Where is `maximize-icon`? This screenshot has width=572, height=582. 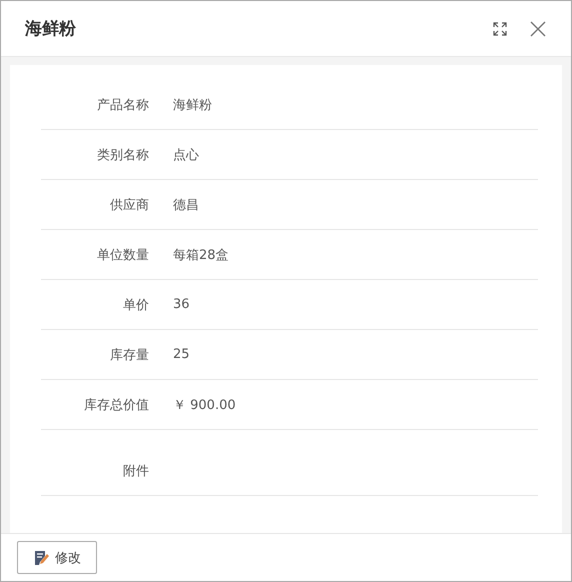 maximize-icon is located at coordinates (500, 29).